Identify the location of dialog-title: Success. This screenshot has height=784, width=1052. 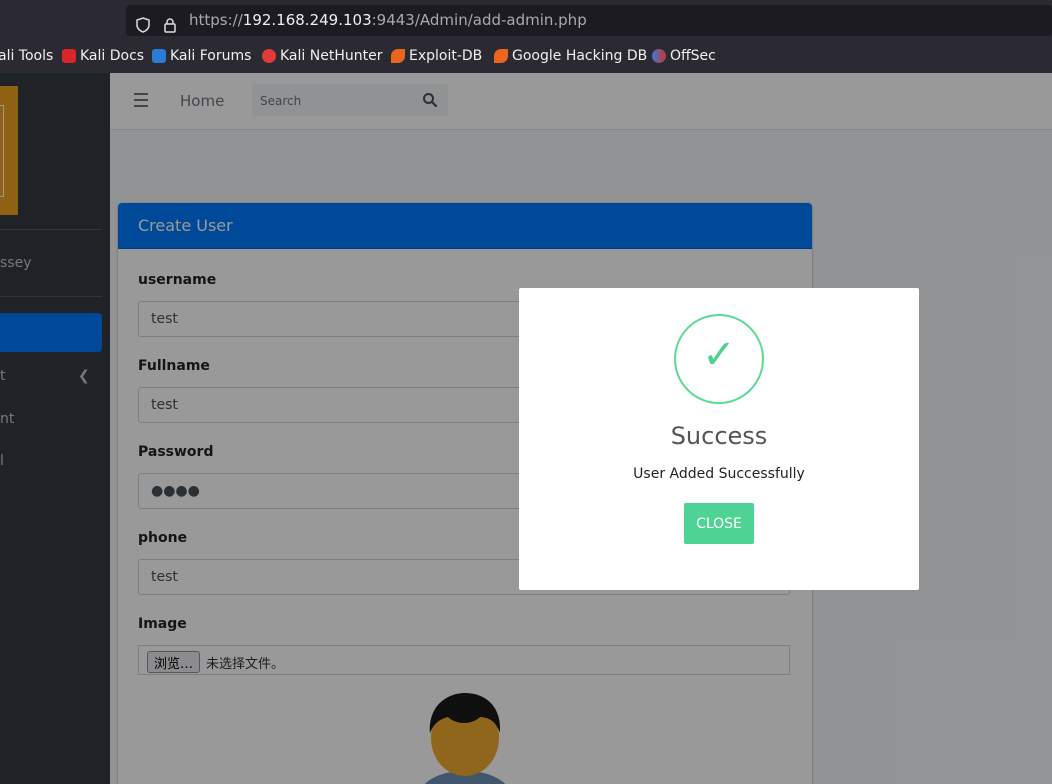
(719, 436).